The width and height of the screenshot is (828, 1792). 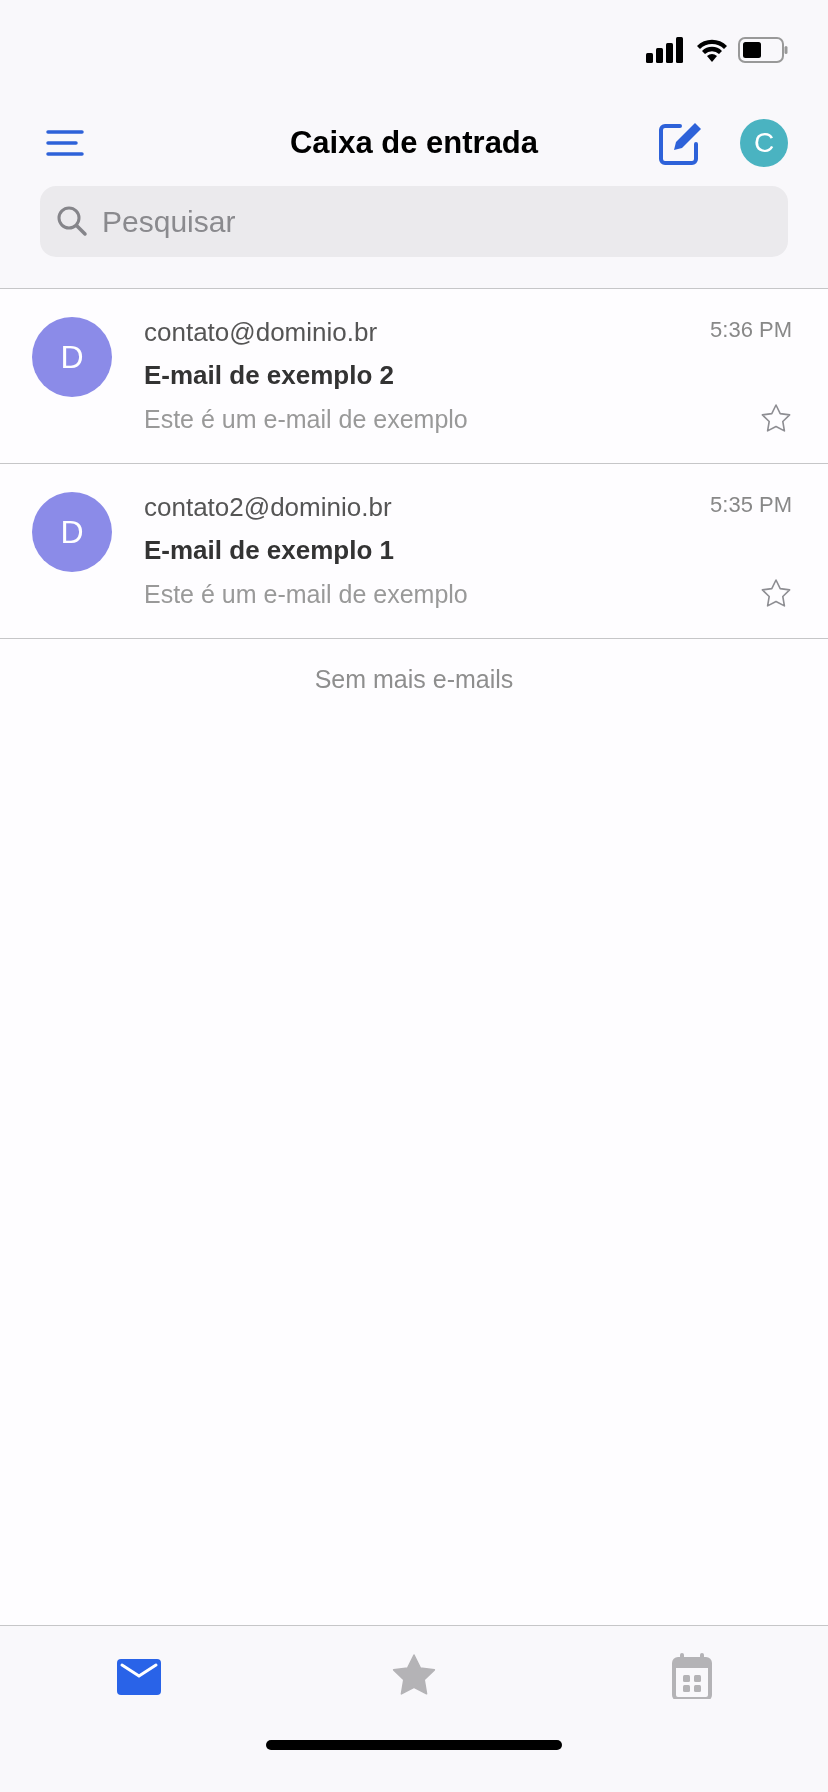 What do you see at coordinates (269, 375) in the screenshot?
I see `email-subject: E-mail de exemplo 2` at bounding box center [269, 375].